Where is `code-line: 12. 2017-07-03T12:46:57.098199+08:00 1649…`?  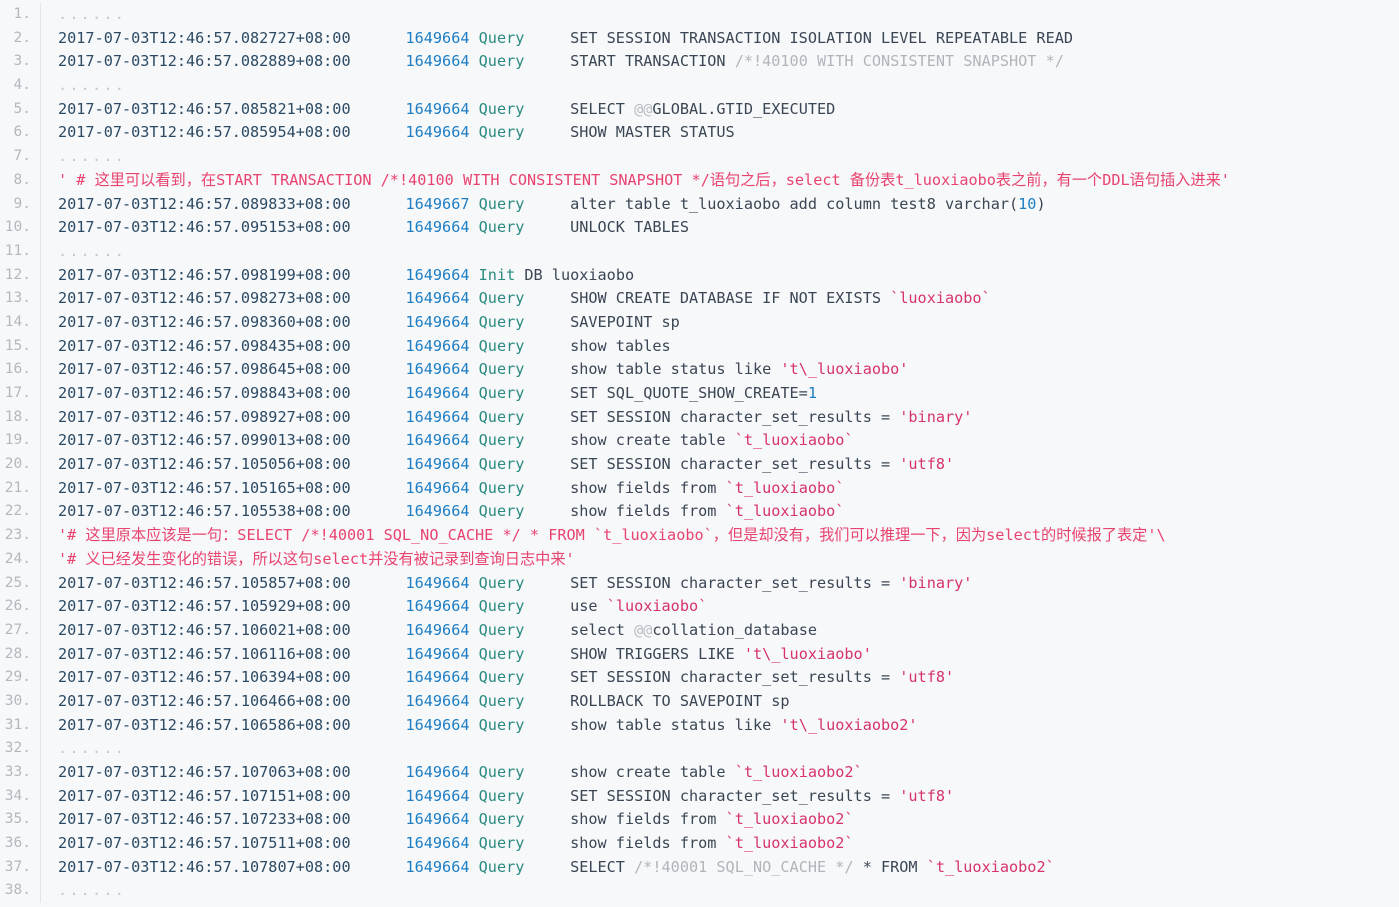 code-line: 12. 2017-07-03T12:46:57.098199+08:00 1649… is located at coordinates (699, 275).